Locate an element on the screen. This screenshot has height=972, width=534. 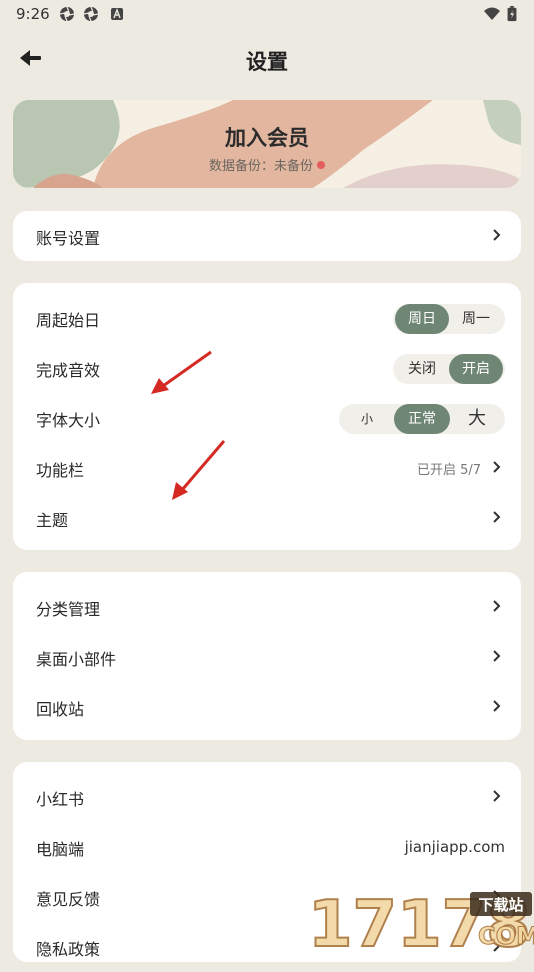
wifi-icon is located at coordinates (492, 13).